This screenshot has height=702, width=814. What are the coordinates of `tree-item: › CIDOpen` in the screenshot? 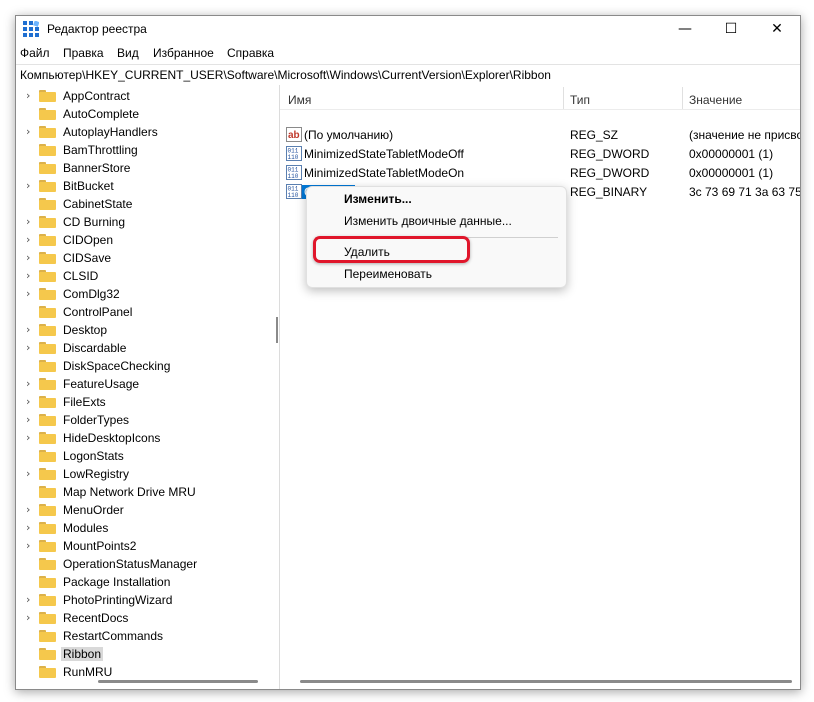 It's located at (145, 240).